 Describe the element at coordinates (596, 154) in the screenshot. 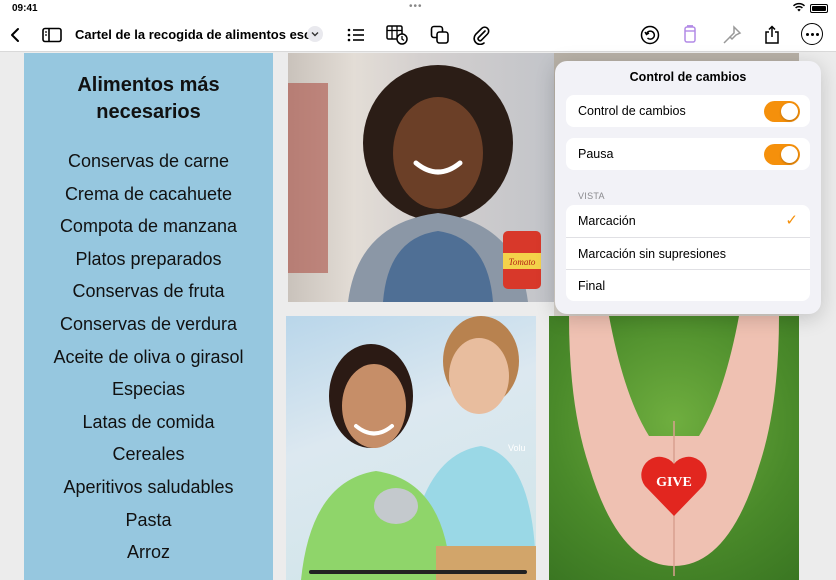

I see `pause-label: Pausa` at that location.